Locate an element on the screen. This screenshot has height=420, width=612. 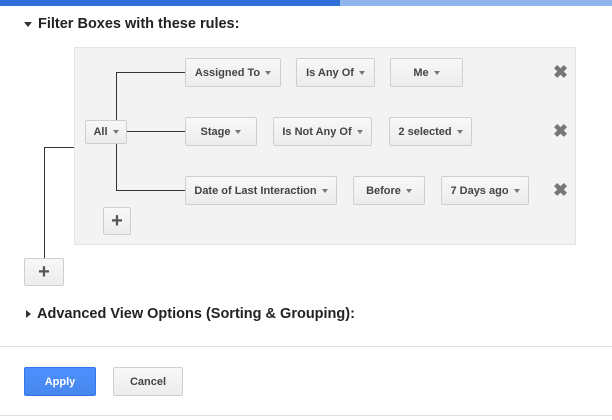
rule-3-value-dropdown: 7 Days ago is located at coordinates (485, 190).